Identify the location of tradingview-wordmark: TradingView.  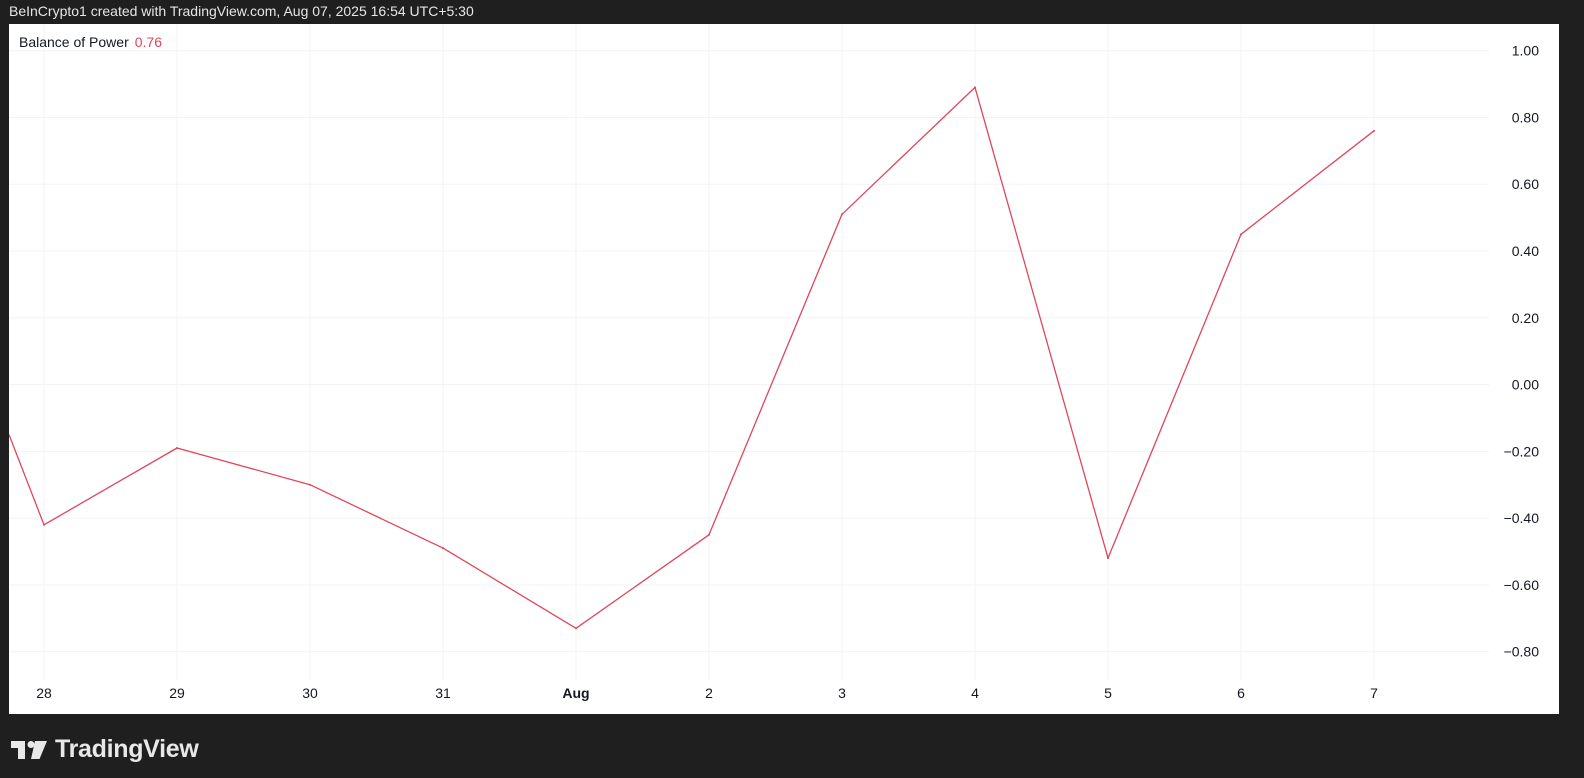
(127, 749).